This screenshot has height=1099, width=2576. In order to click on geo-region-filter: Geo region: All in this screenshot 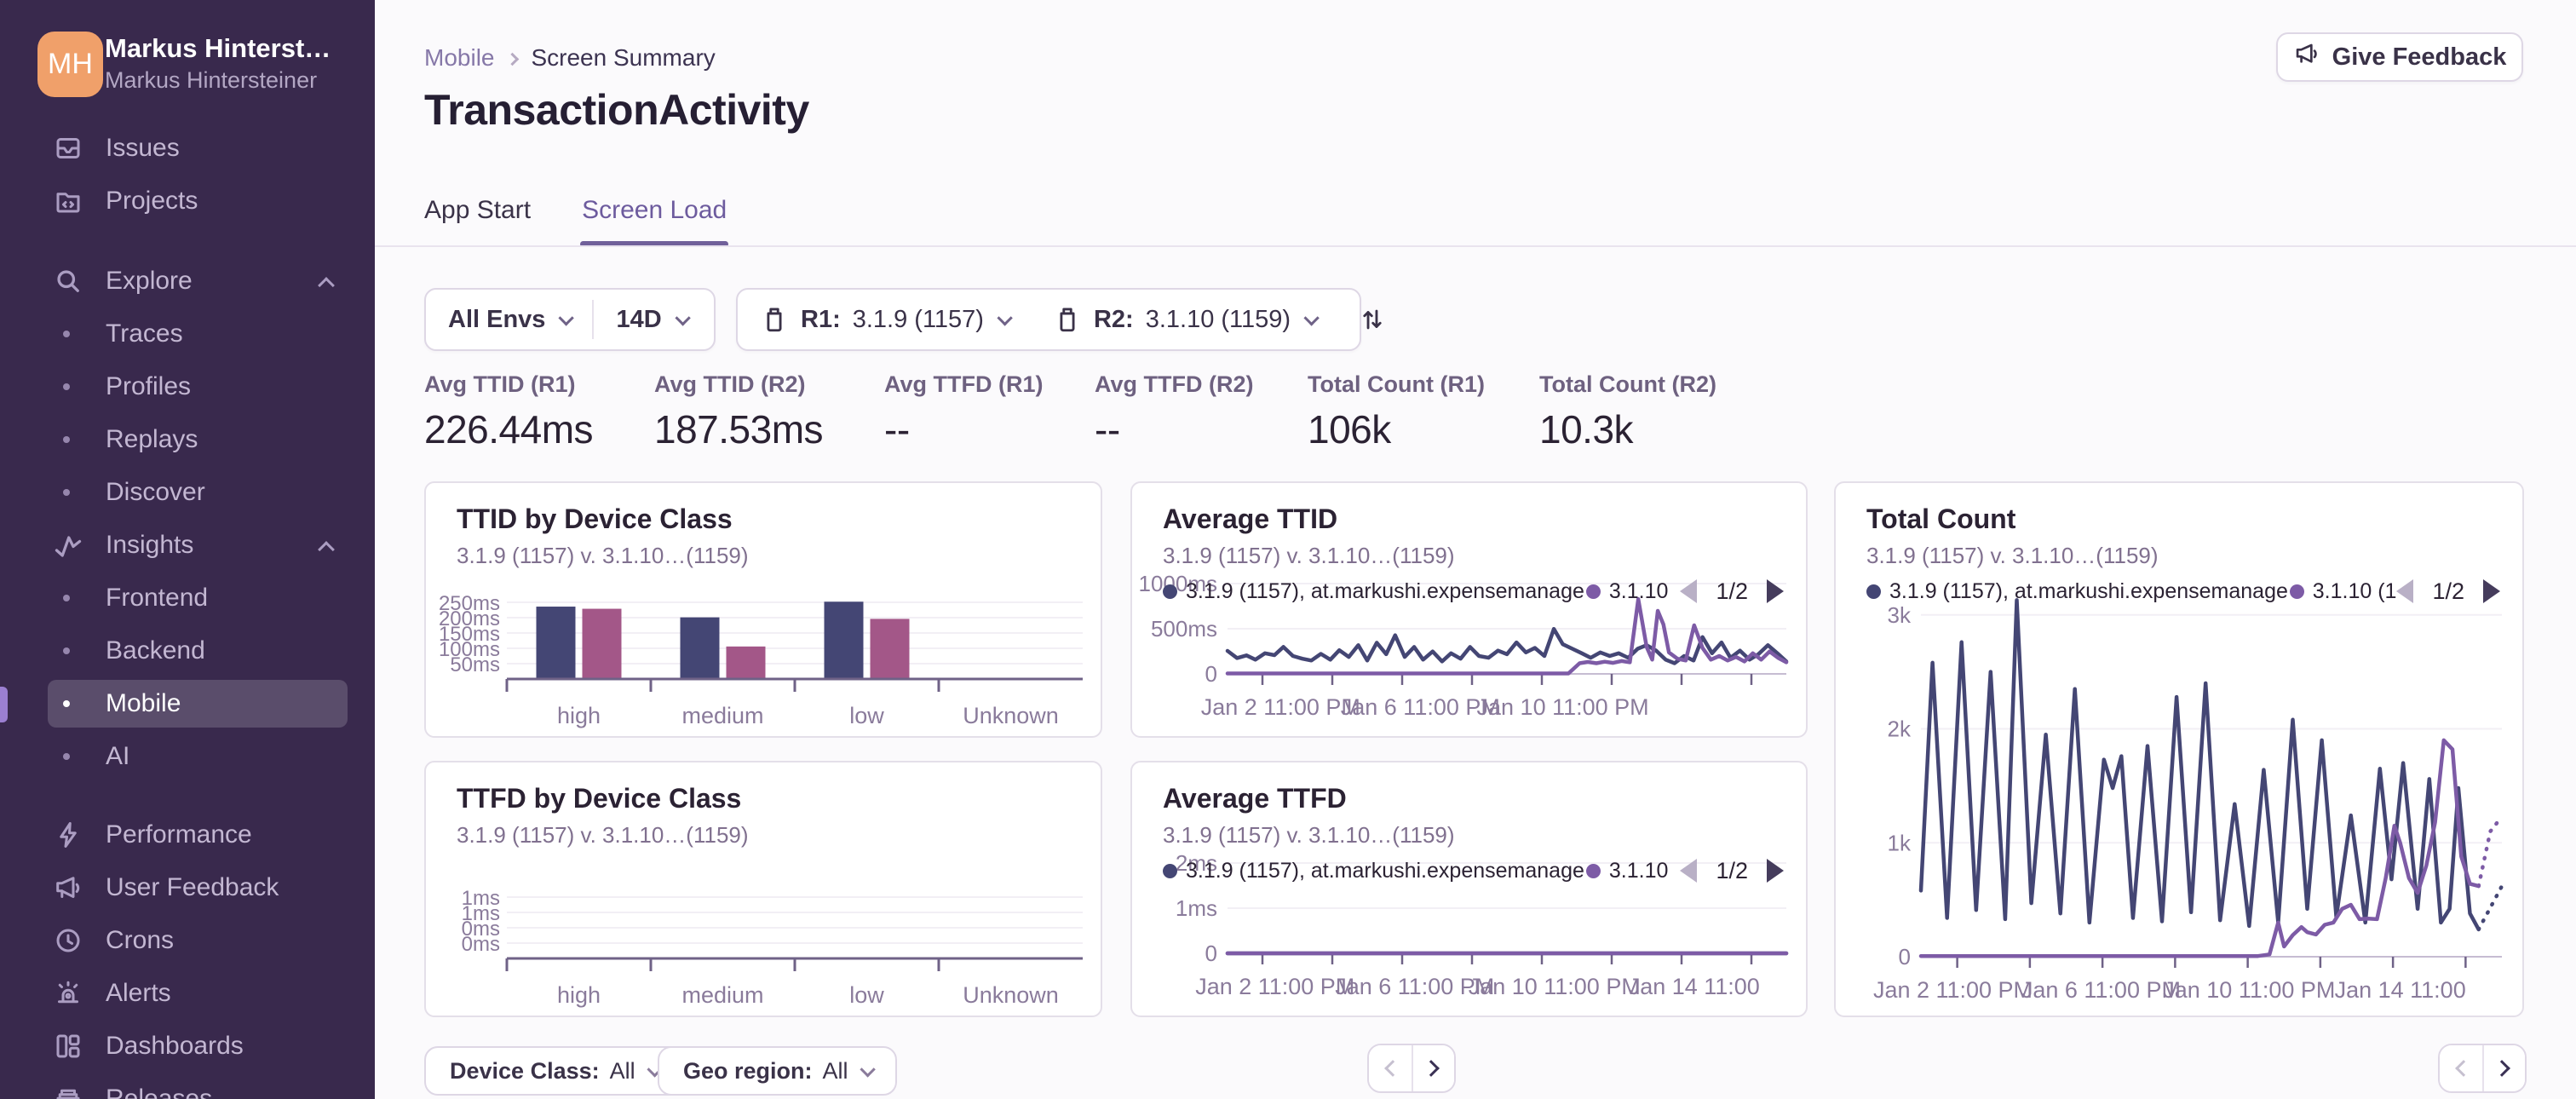, I will do `click(777, 1071)`.